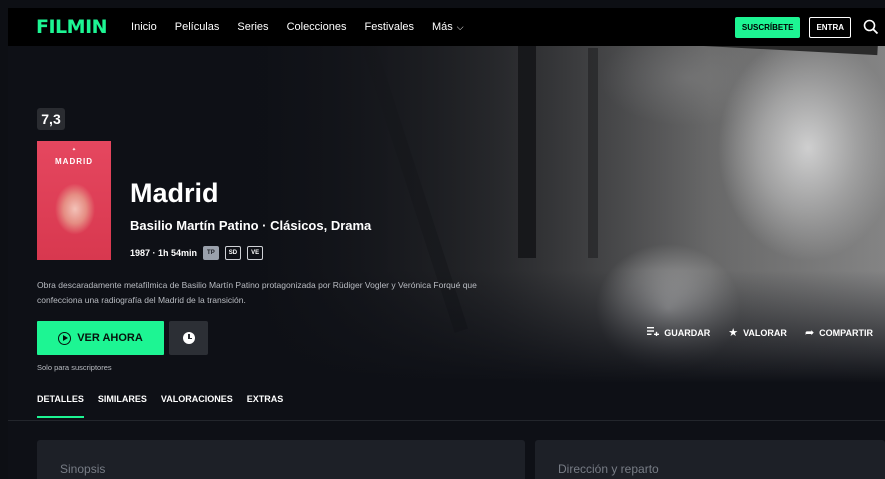  I want to click on rate-button: ★ VALORAR, so click(757, 332).